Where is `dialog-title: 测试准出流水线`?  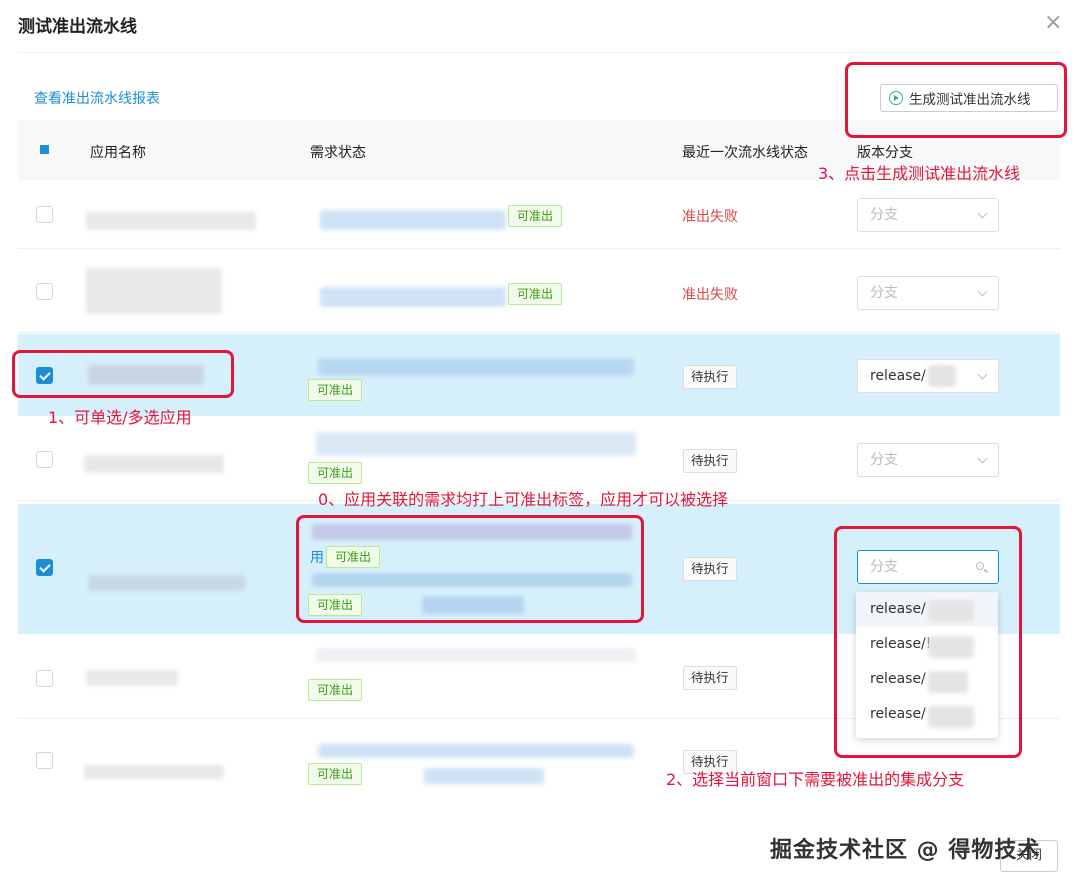
dialog-title: 测试准出流水线 is located at coordinates (77, 27).